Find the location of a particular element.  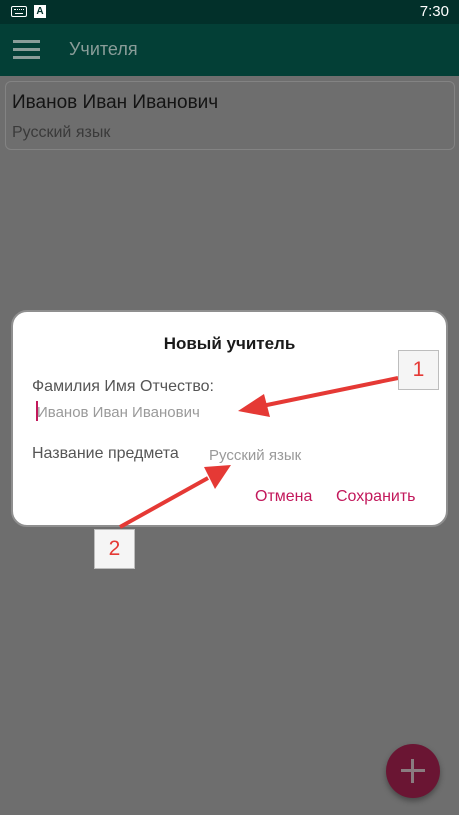

add-teacher-fab is located at coordinates (413, 771).